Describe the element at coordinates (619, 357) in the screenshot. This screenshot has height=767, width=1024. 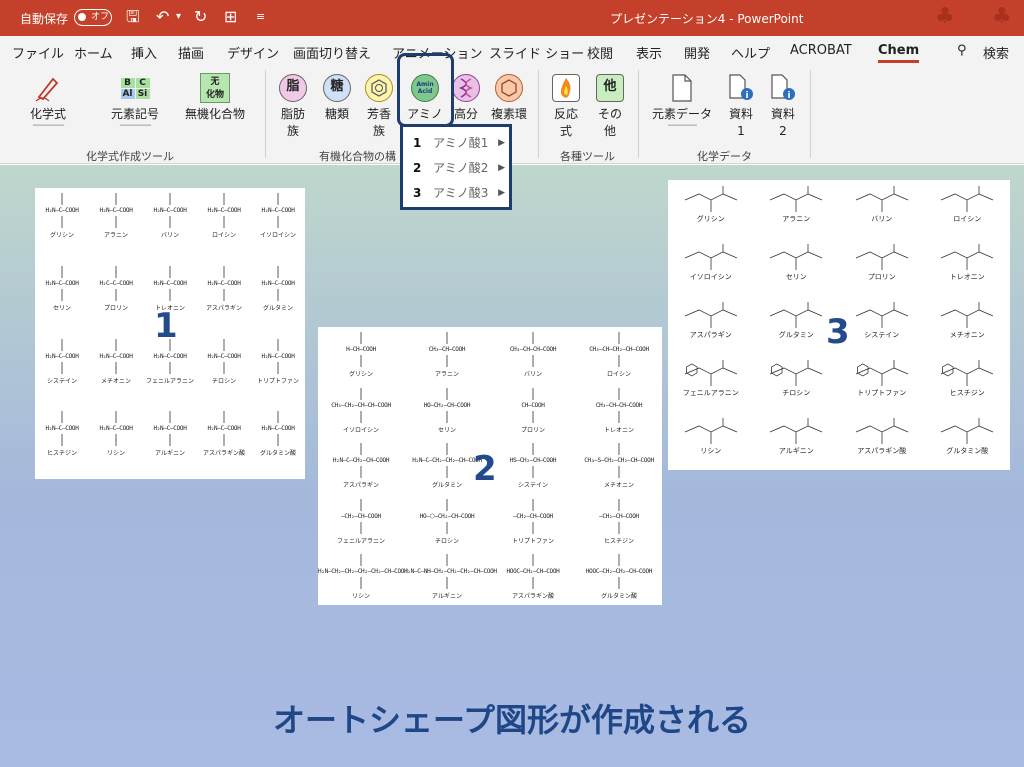
I see `amino-acid-structure: CH₃—CH—CH₂—CH—COOH ロイシン` at that location.